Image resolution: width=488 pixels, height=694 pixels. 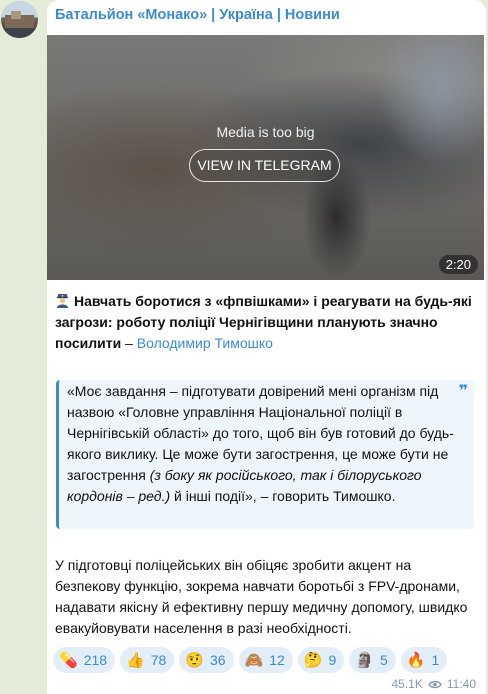 I want to click on message-time: 11:40, so click(x=461, y=684).